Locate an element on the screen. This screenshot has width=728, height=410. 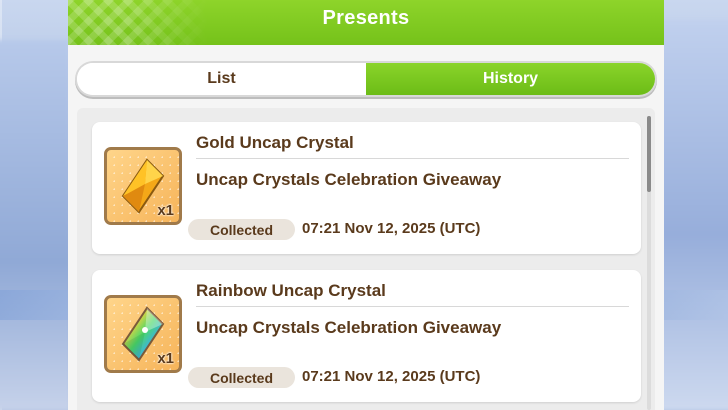
gold-crystal-icon: x1 is located at coordinates (143, 186).